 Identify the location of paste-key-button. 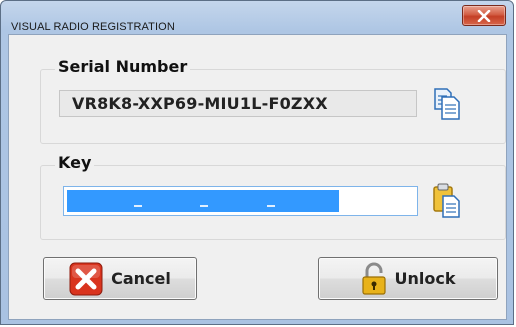
(447, 200).